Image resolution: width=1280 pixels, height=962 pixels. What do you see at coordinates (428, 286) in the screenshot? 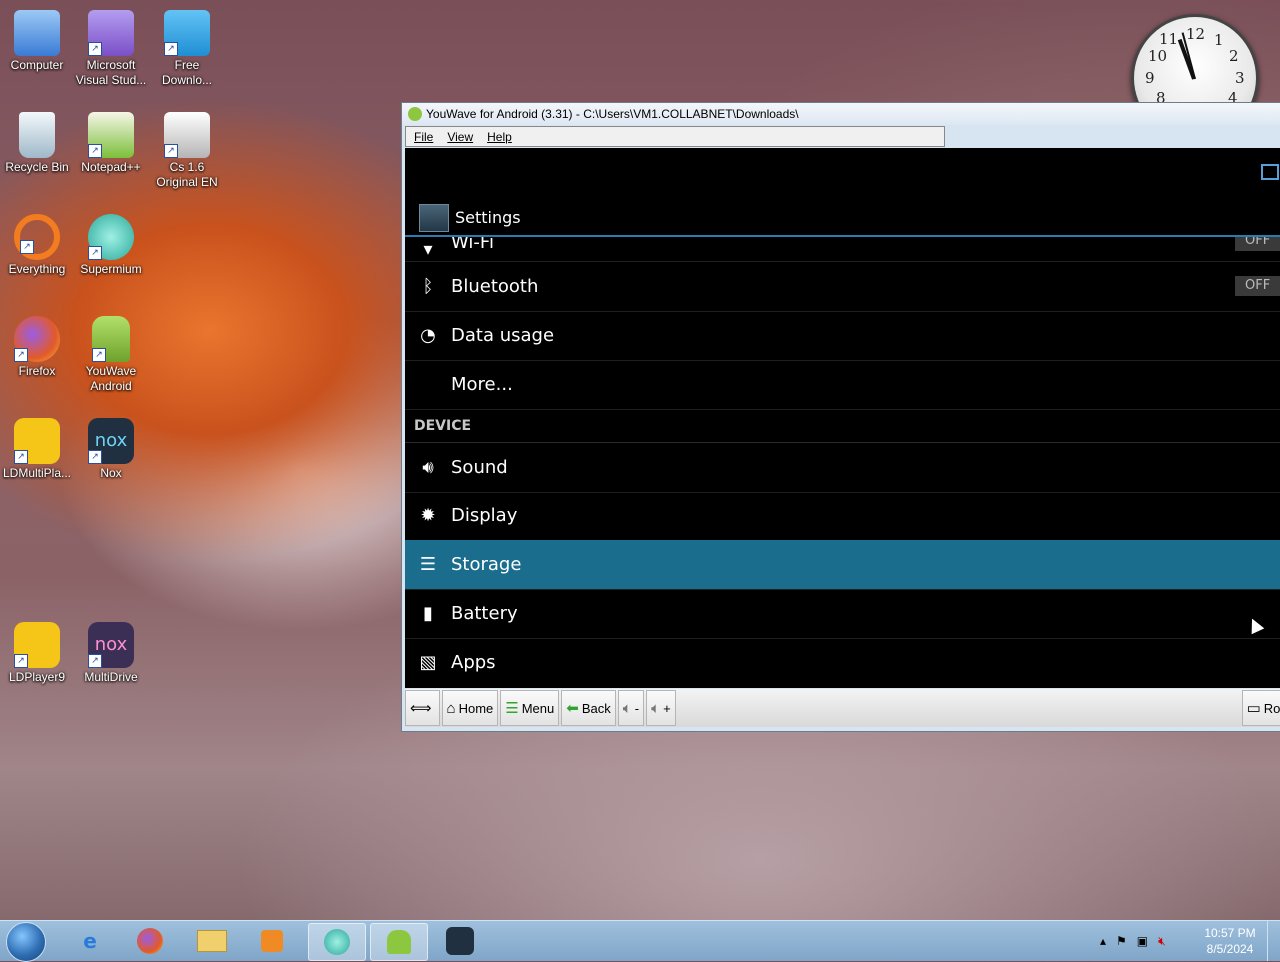
I see `bluetooth-icon: ᛒ` at bounding box center [428, 286].